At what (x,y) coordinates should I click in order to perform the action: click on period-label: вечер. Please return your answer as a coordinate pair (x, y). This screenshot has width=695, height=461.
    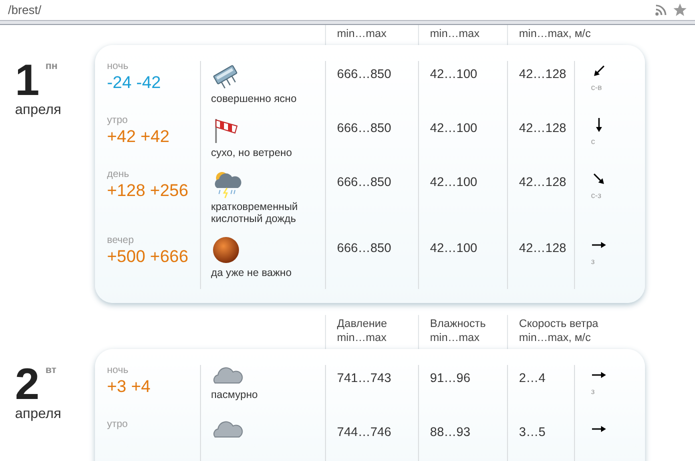
    Looking at the image, I should click on (120, 240).